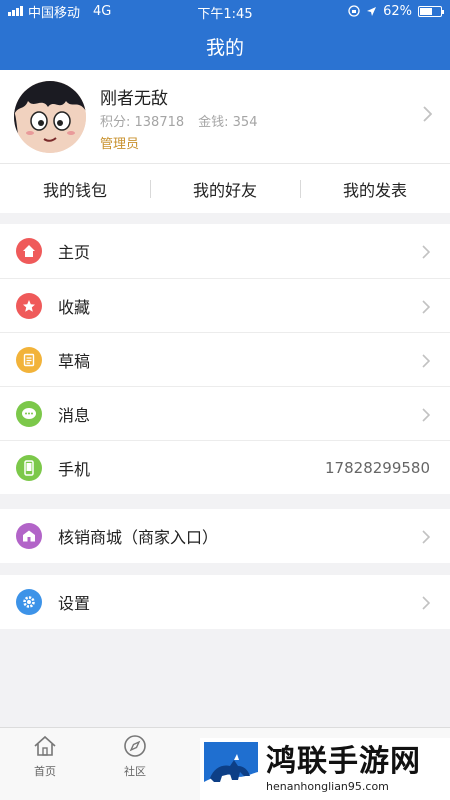 Image resolution: width=450 pixels, height=800 pixels. What do you see at coordinates (343, 761) in the screenshot?
I see `watermark-title: 鸿联手游网` at bounding box center [343, 761].